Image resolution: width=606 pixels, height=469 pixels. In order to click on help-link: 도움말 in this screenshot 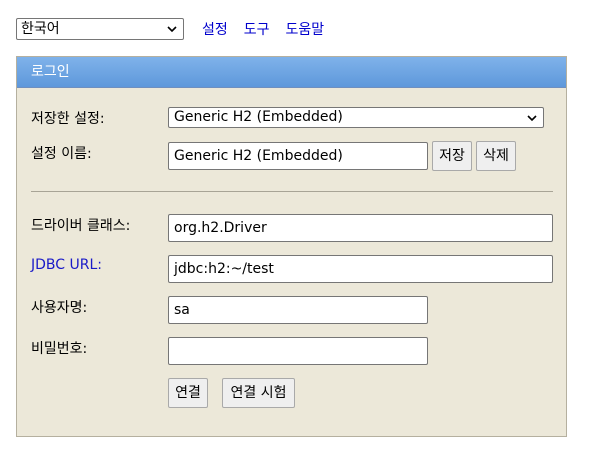, I will do `click(305, 29)`.